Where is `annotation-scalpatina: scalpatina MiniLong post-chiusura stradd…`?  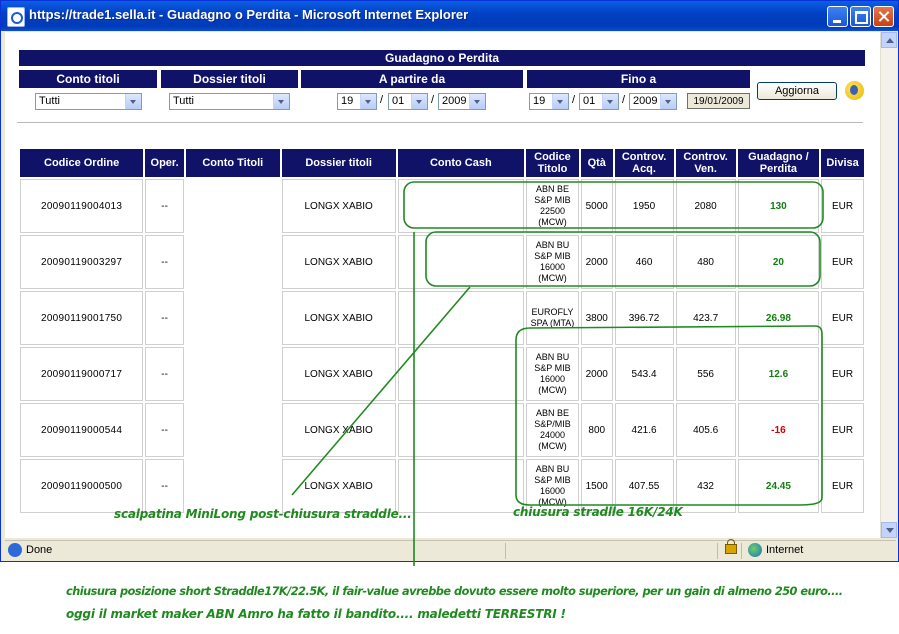
annotation-scalpatina: scalpatina MiniLong post-chiusura stradd… is located at coordinates (263, 514).